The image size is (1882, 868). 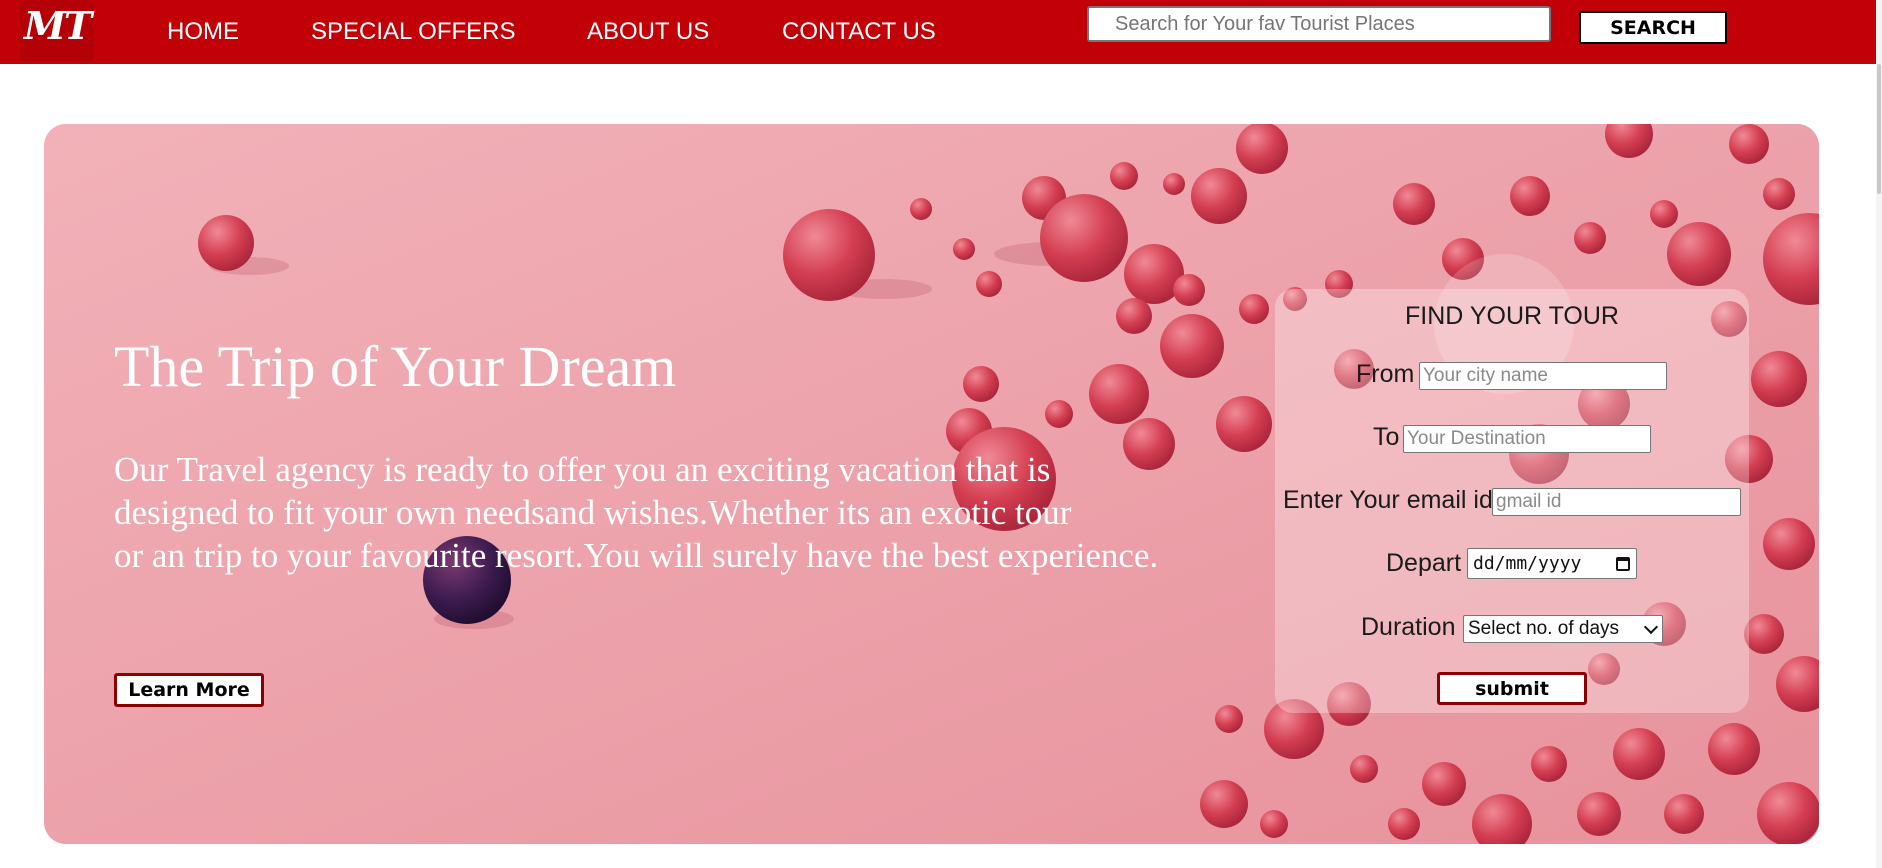 I want to click on nav-link-about-us: ABOUT US, so click(x=648, y=32).